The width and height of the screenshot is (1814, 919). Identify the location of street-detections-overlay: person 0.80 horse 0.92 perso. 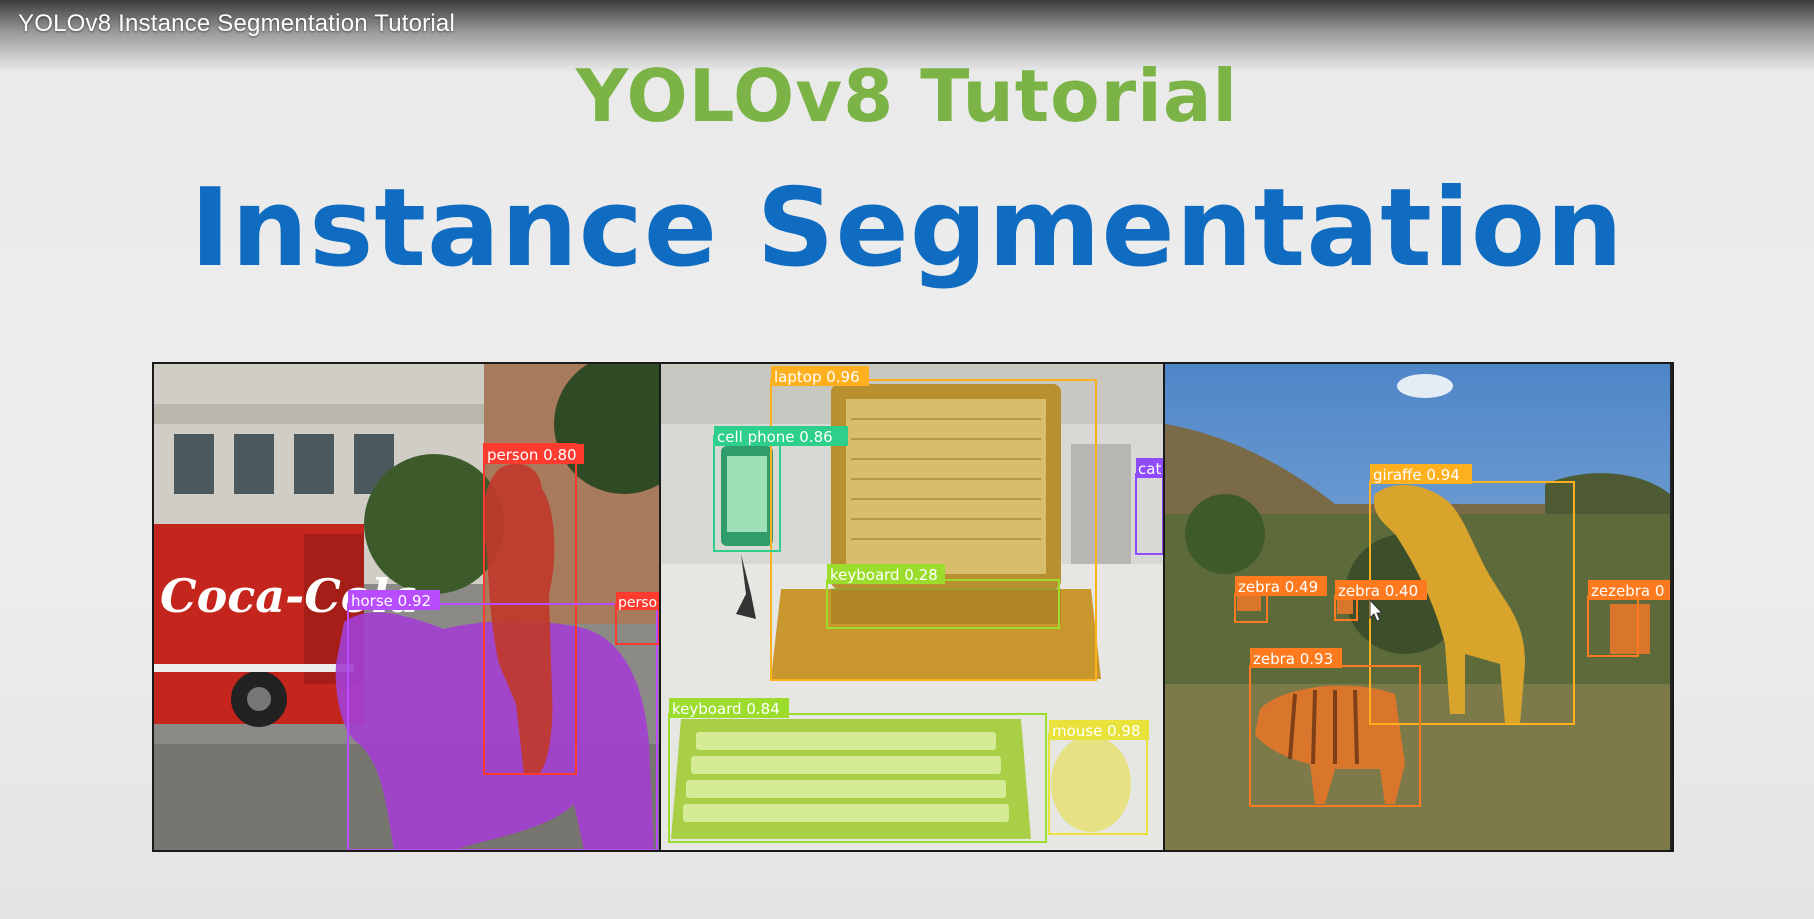
(503, 646).